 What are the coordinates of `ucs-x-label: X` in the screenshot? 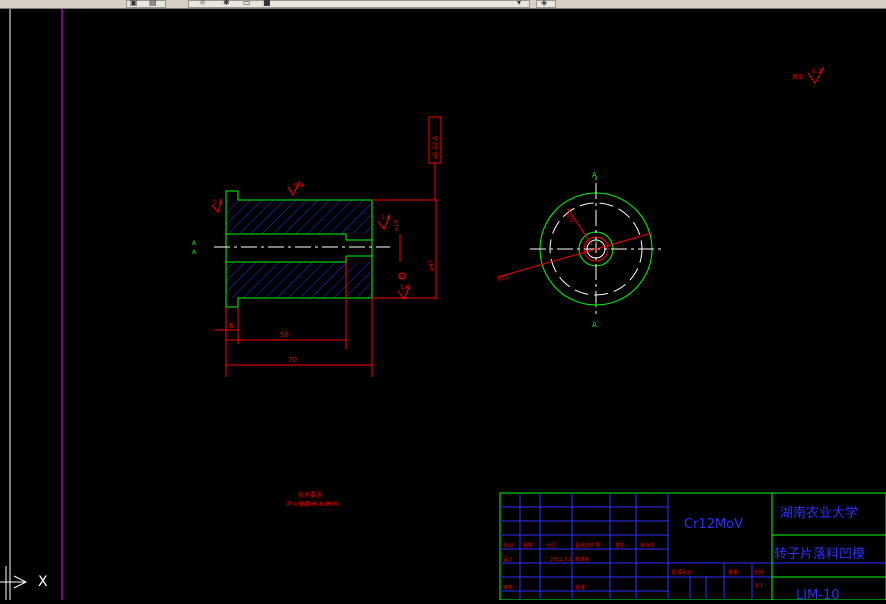 It's located at (43, 582).